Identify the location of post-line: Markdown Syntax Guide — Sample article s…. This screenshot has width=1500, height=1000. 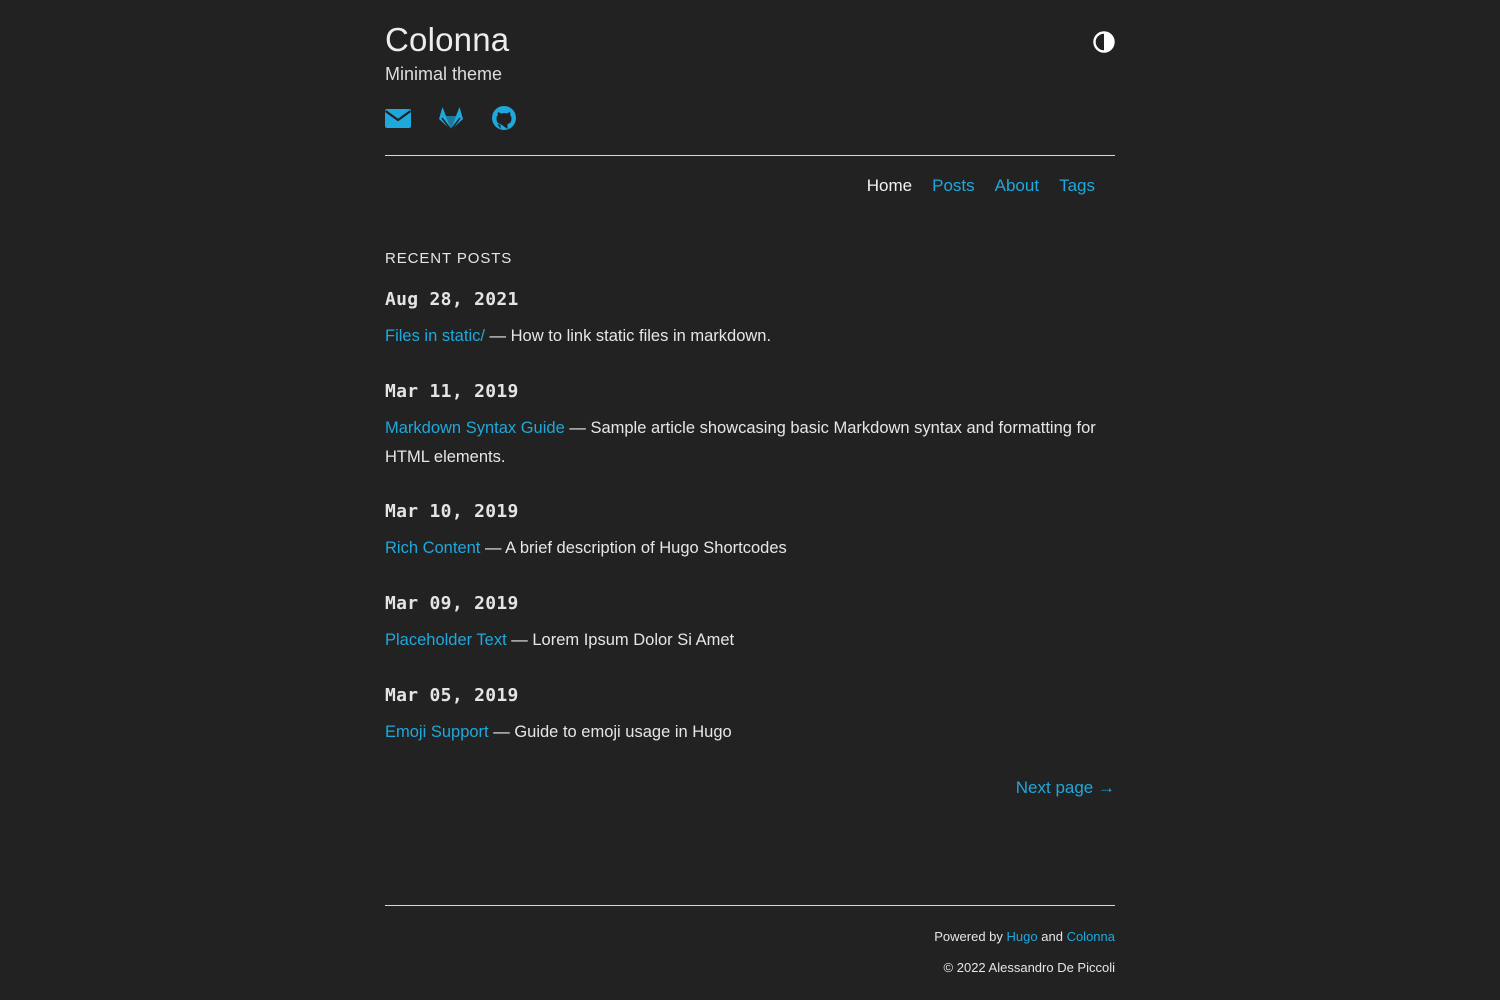
(750, 443).